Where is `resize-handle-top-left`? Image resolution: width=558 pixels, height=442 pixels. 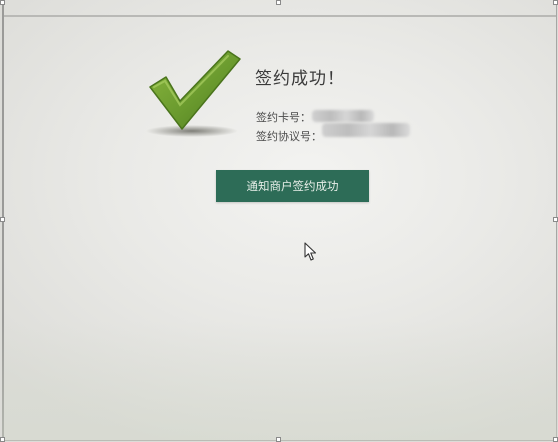
resize-handle-top-left is located at coordinates (2, 2).